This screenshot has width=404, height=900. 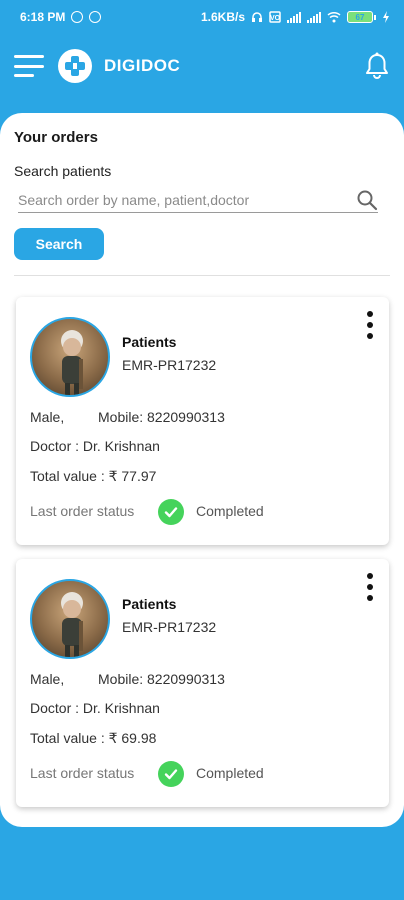 I want to click on battery-icon: 67, so click(x=361, y=17).